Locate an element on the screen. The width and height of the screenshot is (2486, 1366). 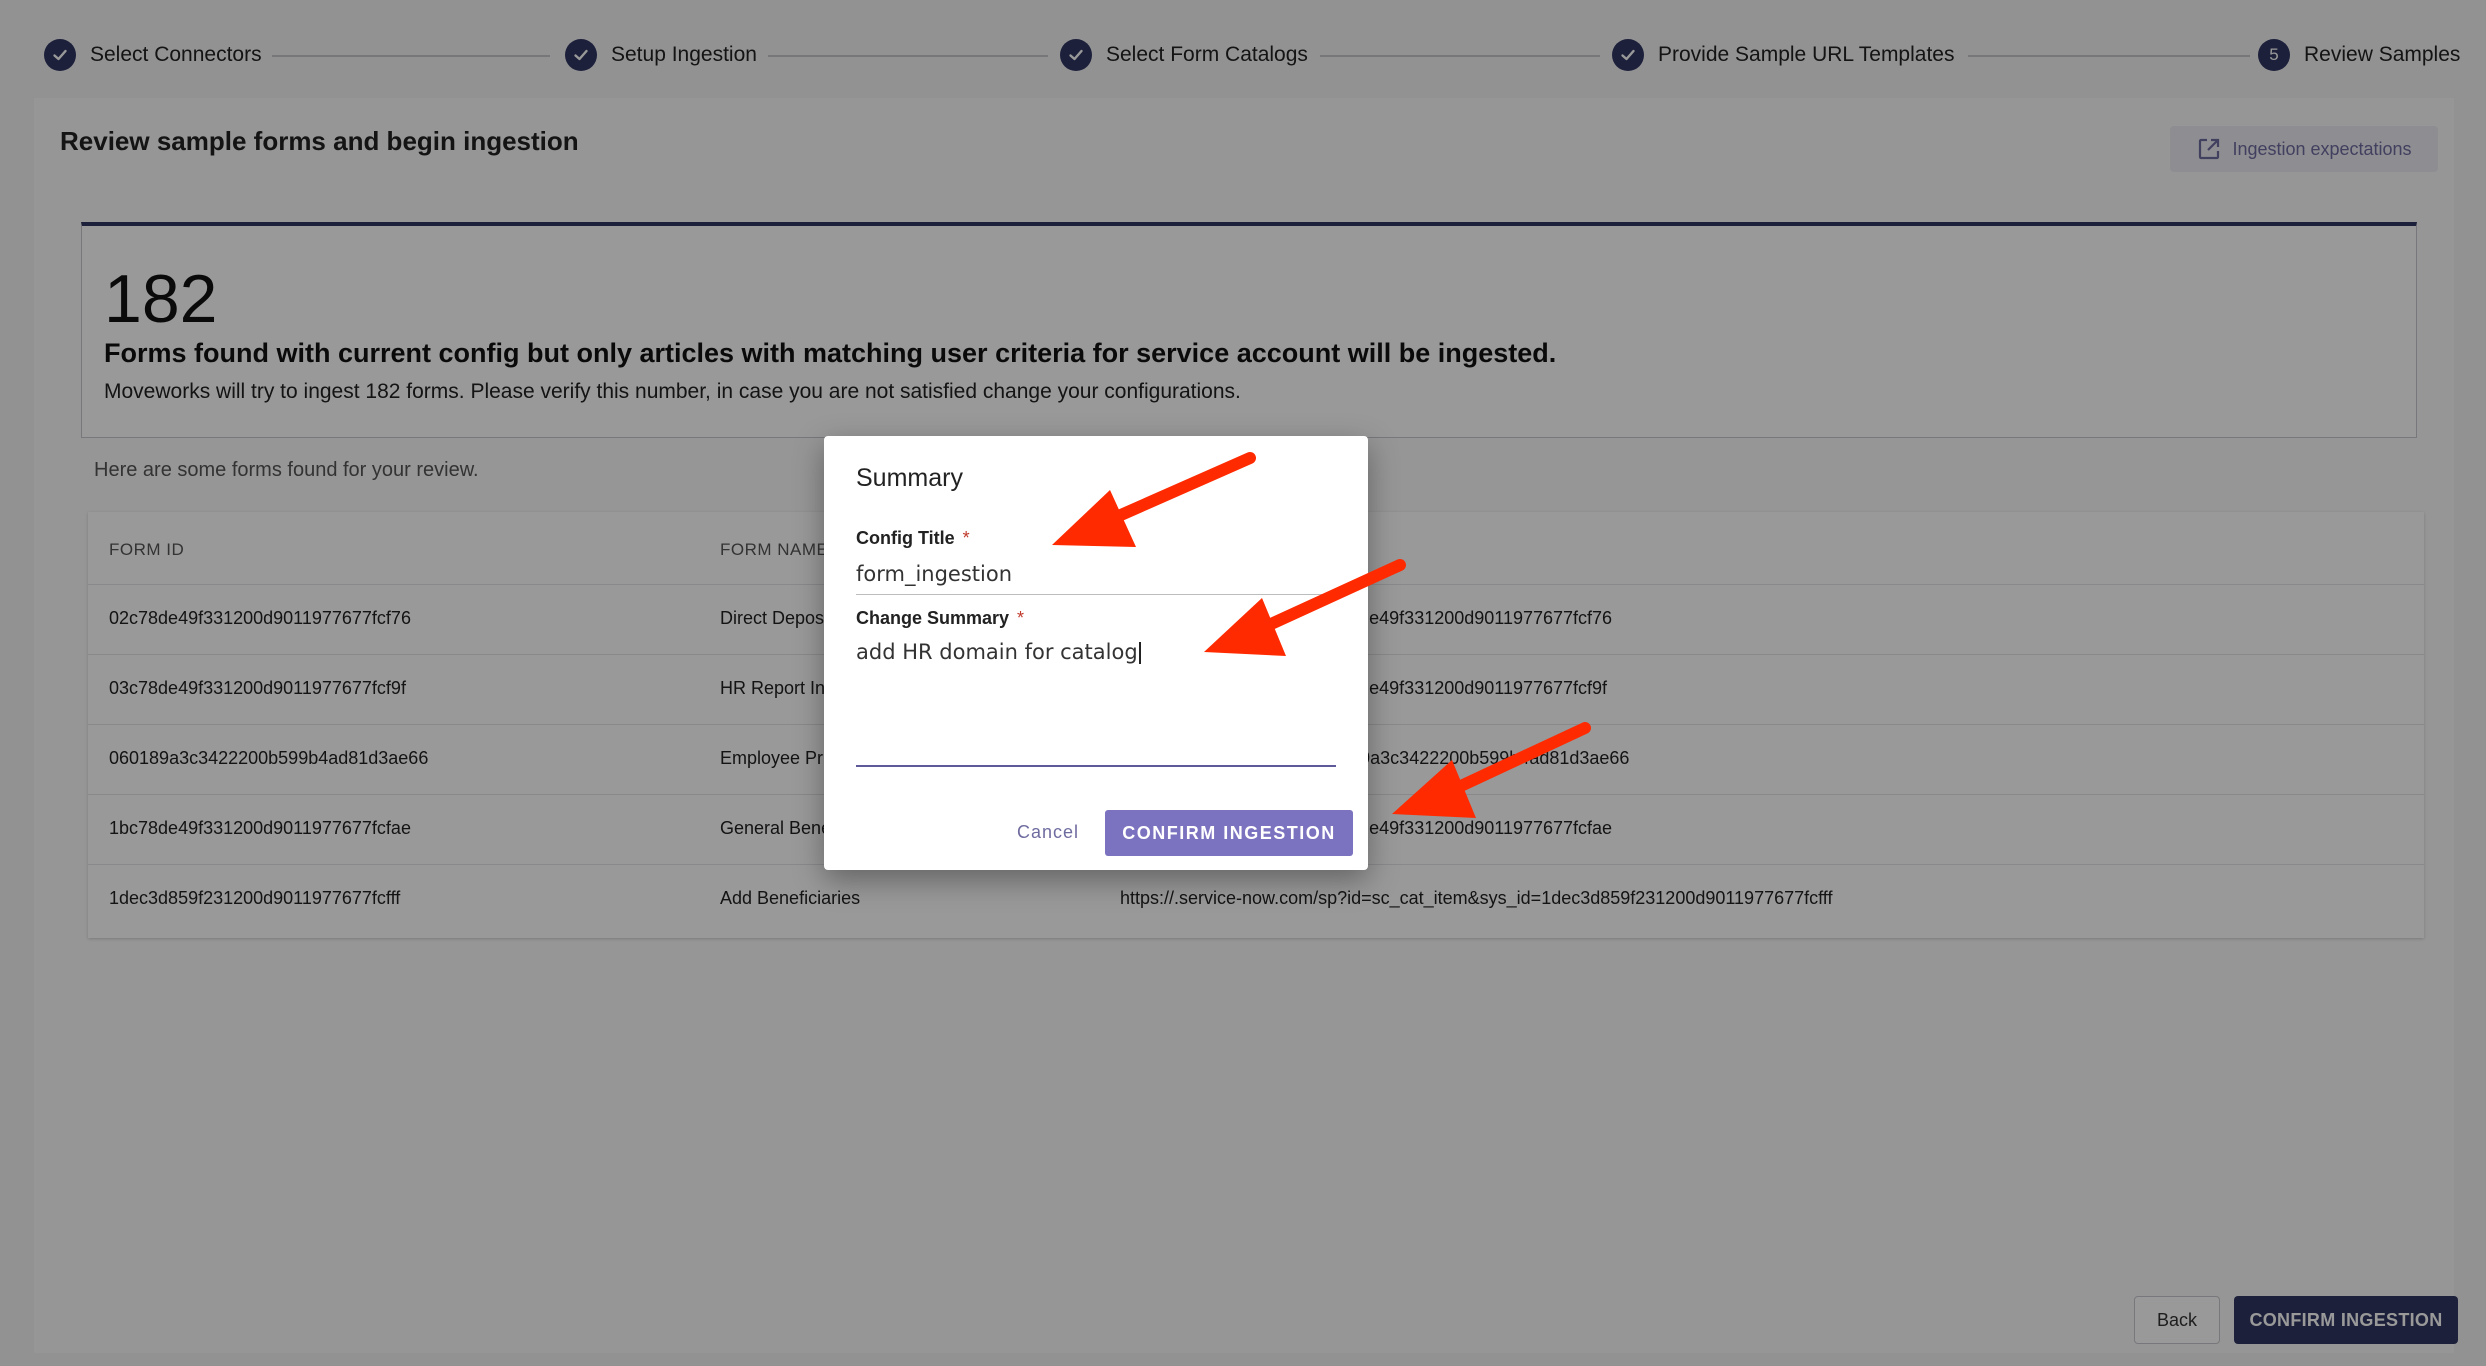
config-title-underline is located at coordinates (1096, 594).